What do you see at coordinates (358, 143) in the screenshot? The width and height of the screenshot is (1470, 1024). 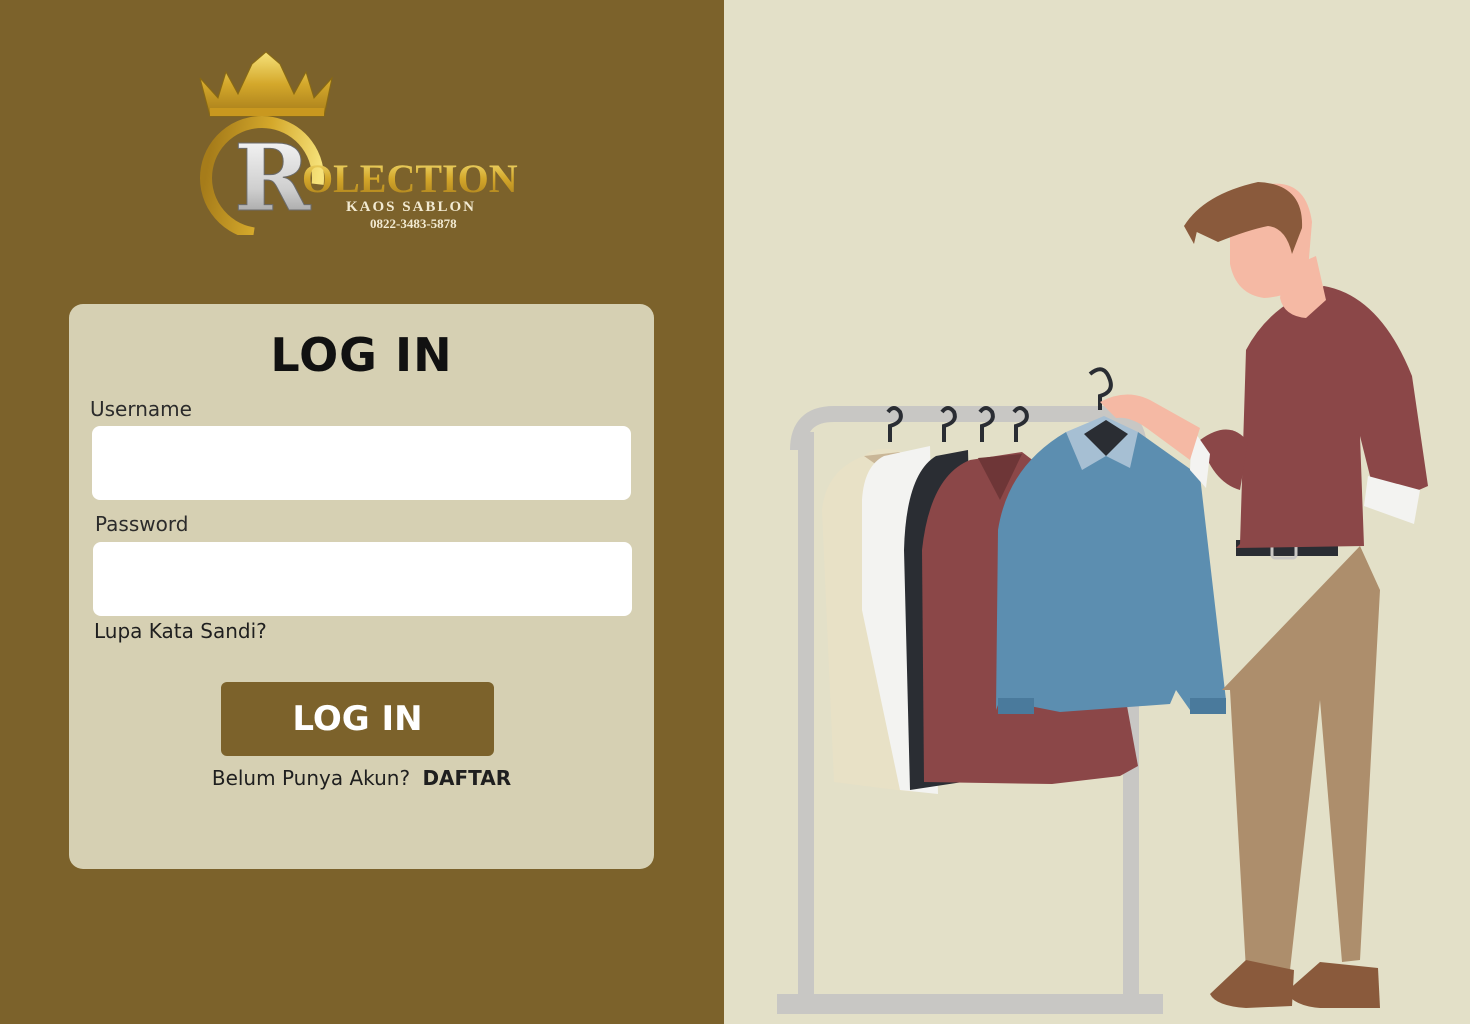 I see `rolection-logo: R OLECTION KAOS SABLON 0822-3483-5878` at bounding box center [358, 143].